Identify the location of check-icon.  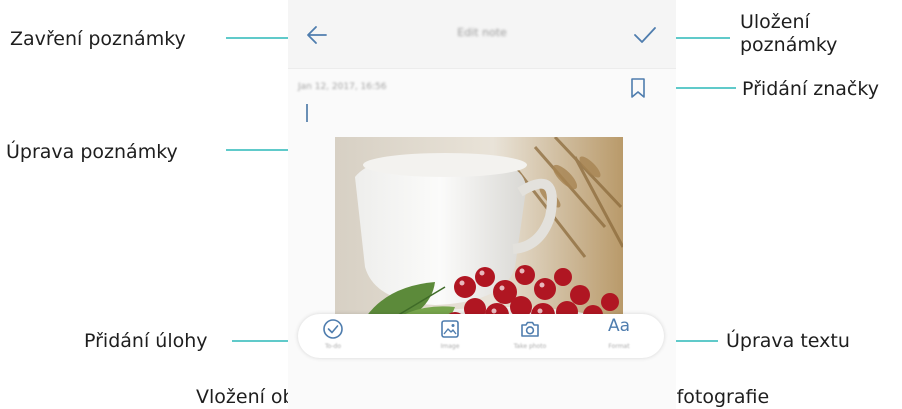
(645, 35).